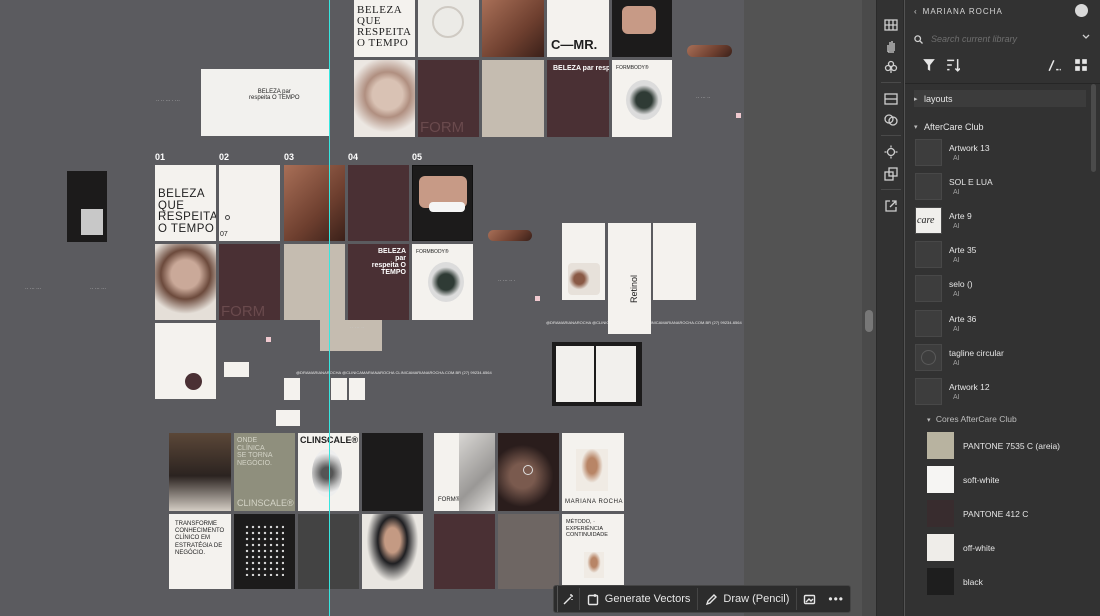 The width and height of the screenshot is (1100, 616). What do you see at coordinates (556, 599) in the screenshot?
I see `task-bar-grip` at bounding box center [556, 599].